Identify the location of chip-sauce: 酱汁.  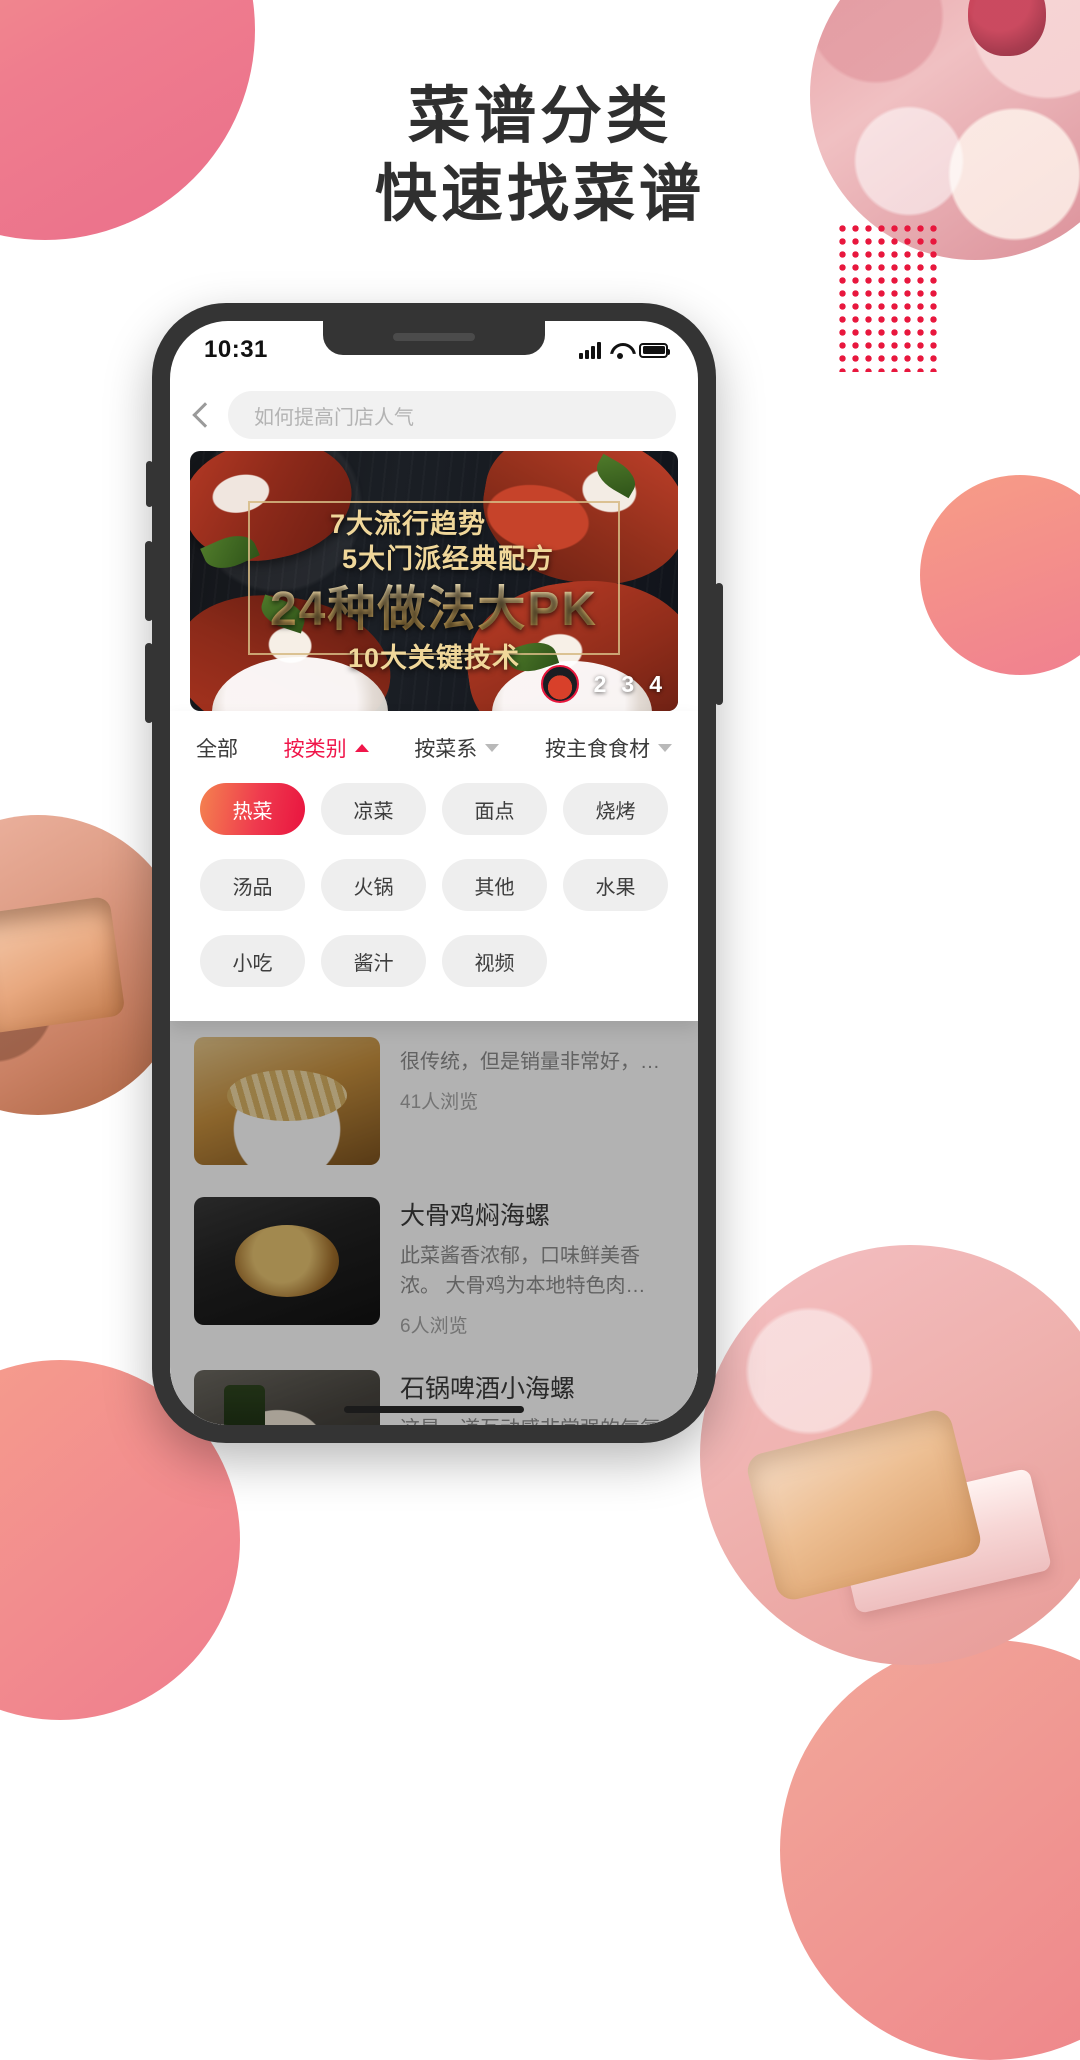
(373, 961).